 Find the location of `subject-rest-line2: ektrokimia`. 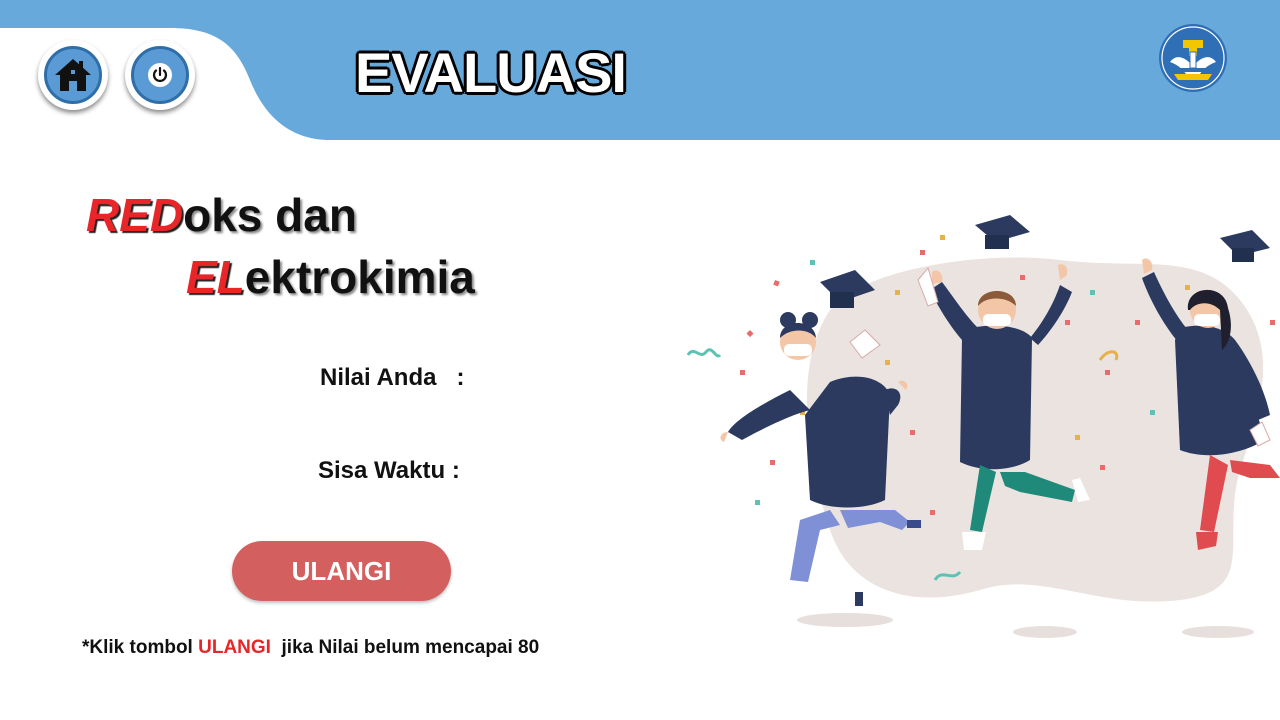

subject-rest-line2: ektrokimia is located at coordinates (359, 277).